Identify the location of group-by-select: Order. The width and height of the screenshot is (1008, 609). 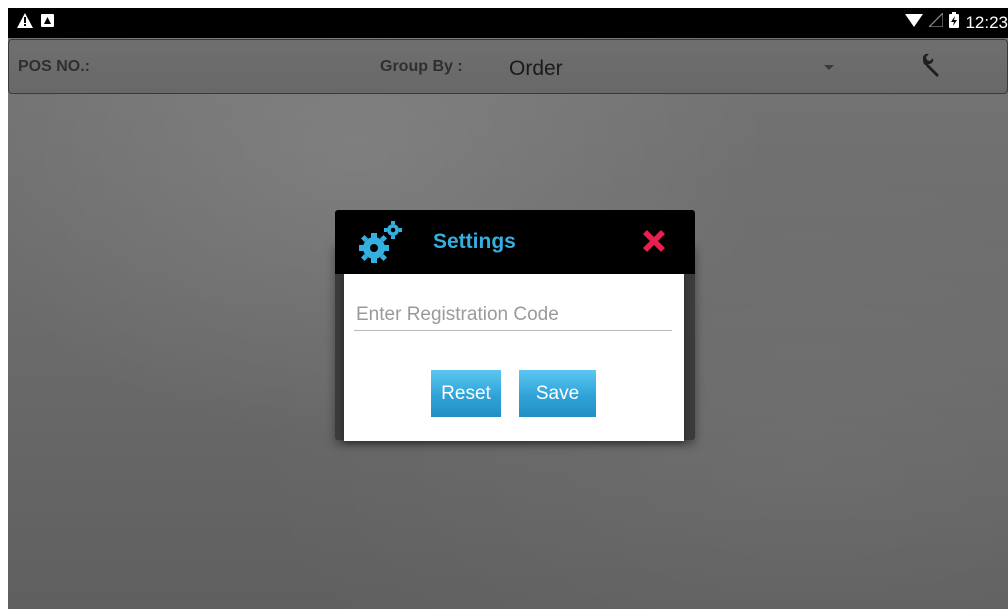
(671, 67).